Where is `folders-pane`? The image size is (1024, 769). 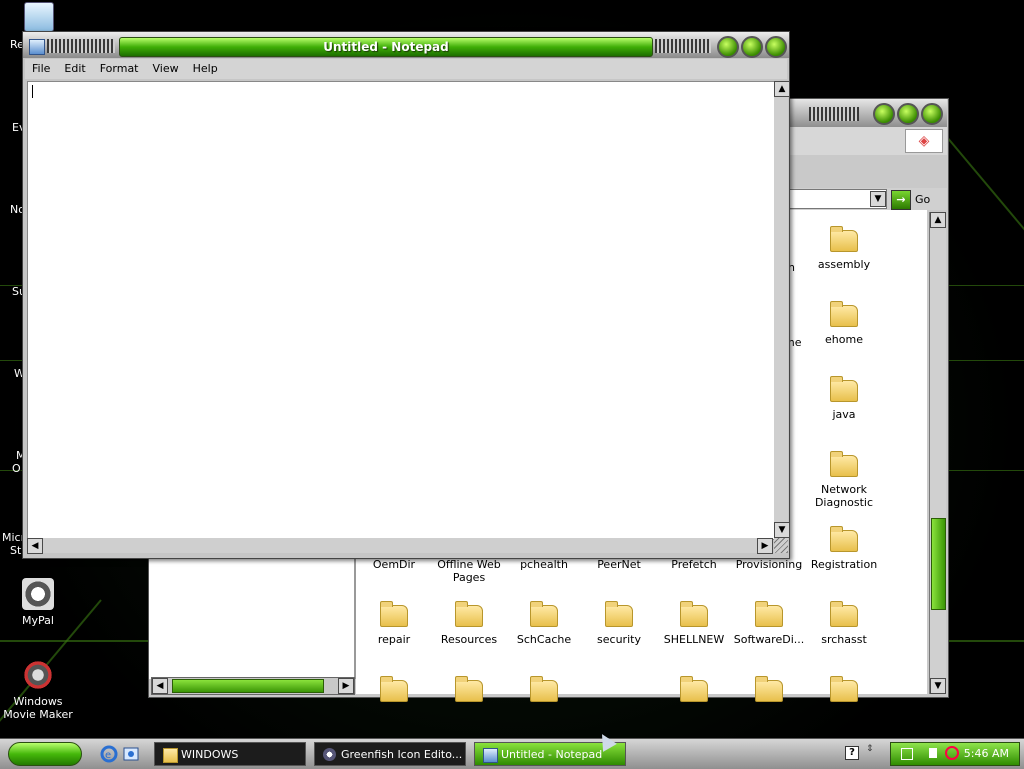 folders-pane is located at coordinates (252, 618).